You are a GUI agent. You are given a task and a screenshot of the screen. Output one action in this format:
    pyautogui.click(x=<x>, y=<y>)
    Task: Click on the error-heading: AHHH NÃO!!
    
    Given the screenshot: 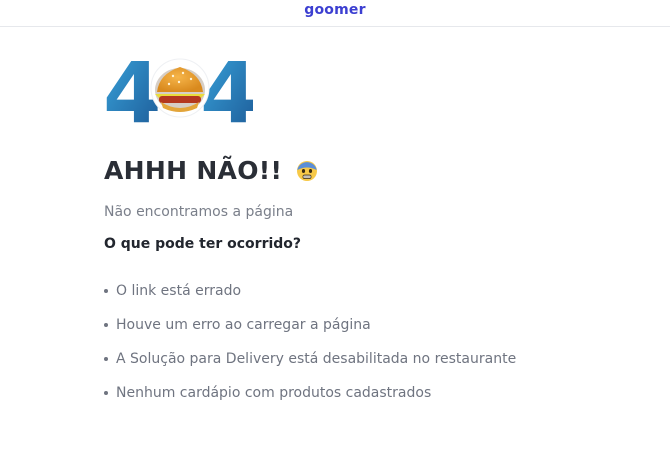 What is the action you would take?
    pyautogui.click(x=211, y=170)
    